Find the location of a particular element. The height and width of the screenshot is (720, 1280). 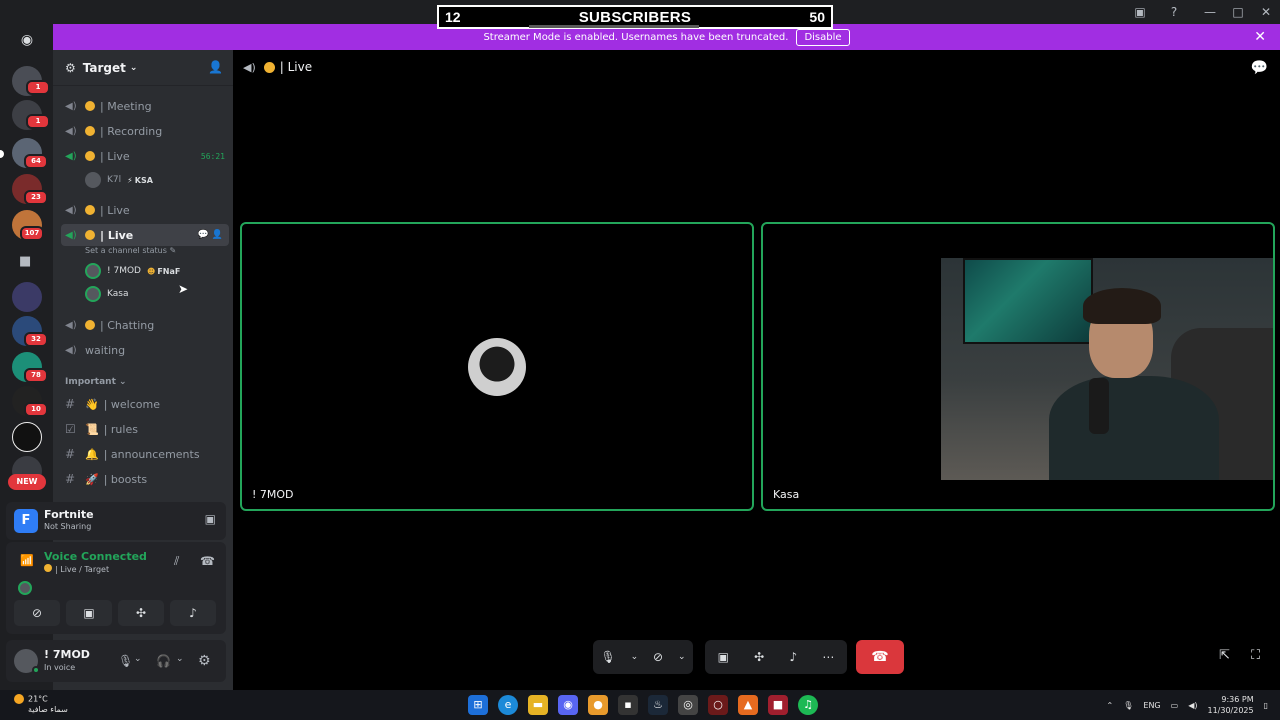

channel-rules: ☑ 📜 | rules is located at coordinates (145, 429).